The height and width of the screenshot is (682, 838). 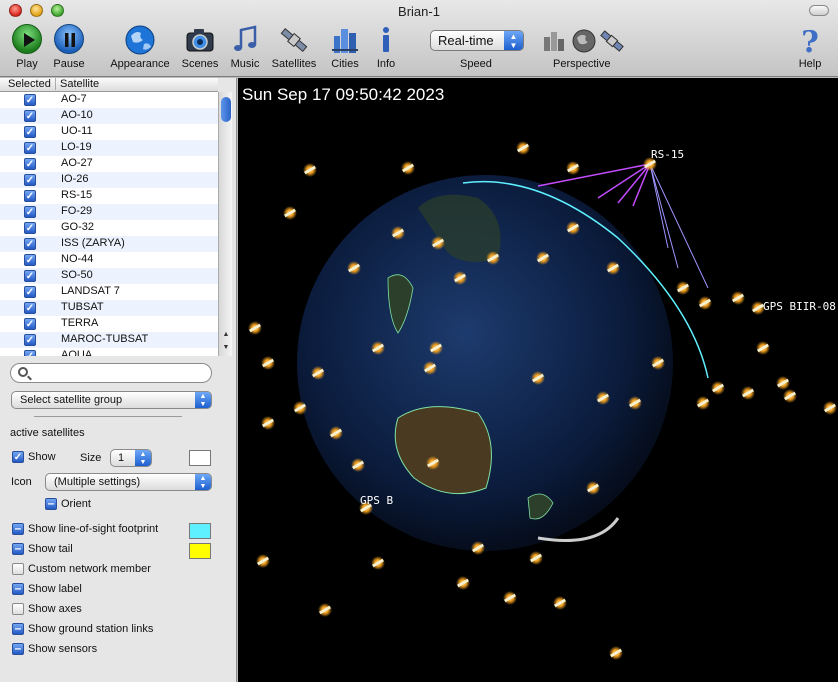 What do you see at coordinates (109, 212) in the screenshot?
I see `table-row: ✓ FO-29` at bounding box center [109, 212].